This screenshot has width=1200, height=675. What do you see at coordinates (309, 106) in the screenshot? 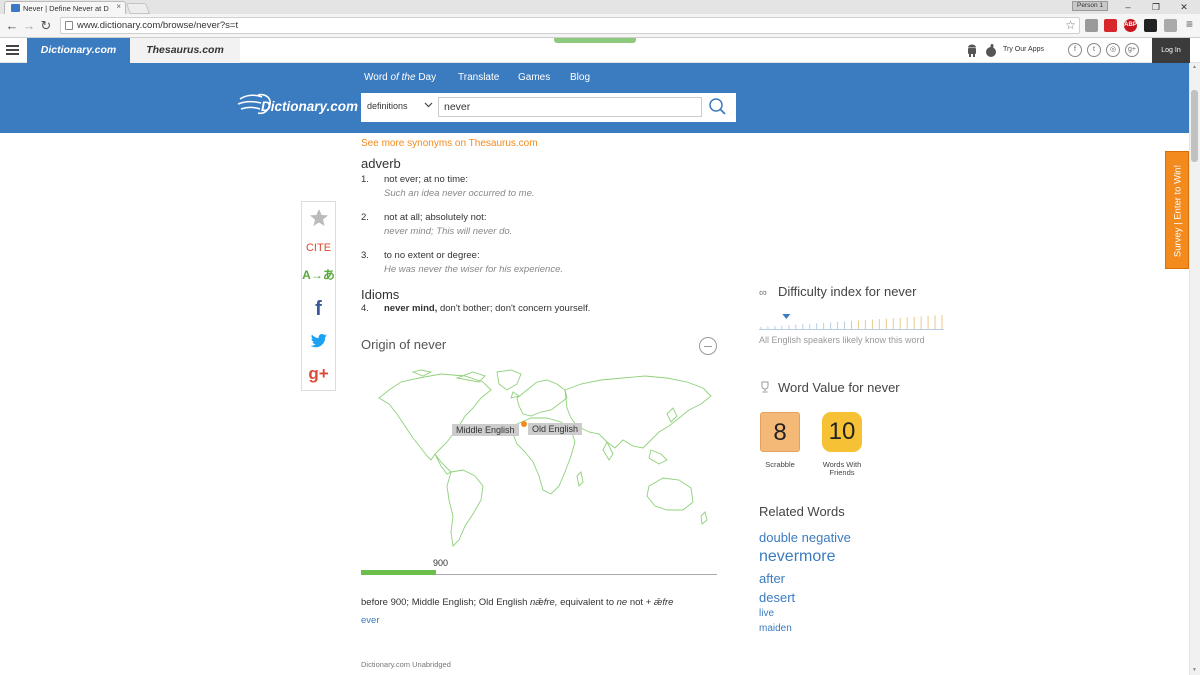
I see `logo-text: Dictionary.com` at bounding box center [309, 106].